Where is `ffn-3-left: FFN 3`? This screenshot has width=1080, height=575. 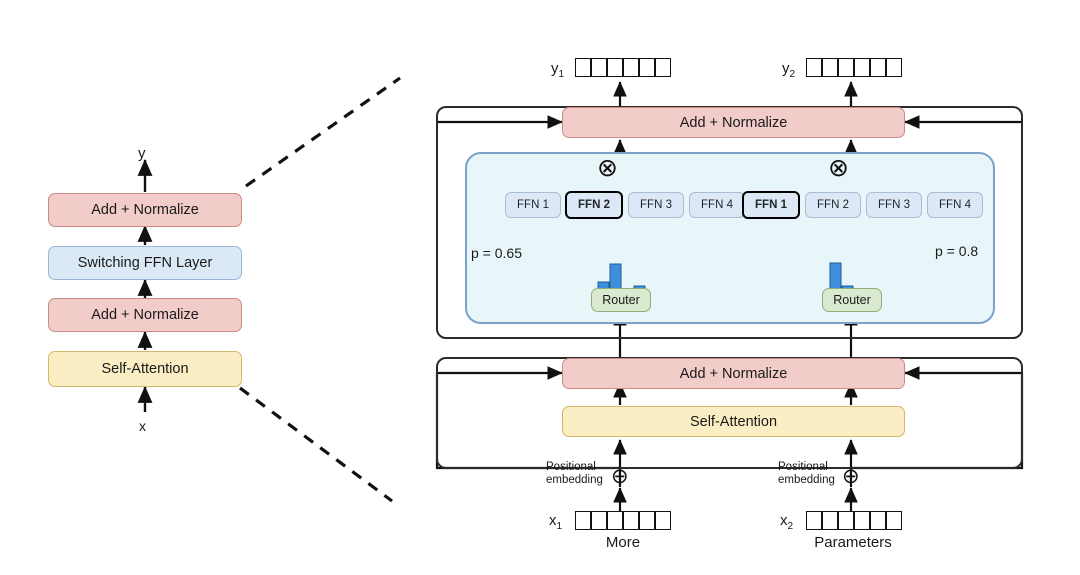
ffn-3-left: FFN 3 is located at coordinates (656, 205).